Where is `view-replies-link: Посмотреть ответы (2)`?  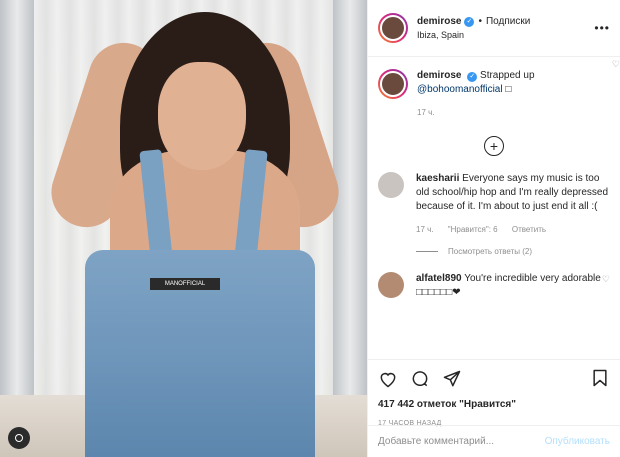
view-replies-link: Посмотреть ответы (2) is located at coordinates (513, 251).